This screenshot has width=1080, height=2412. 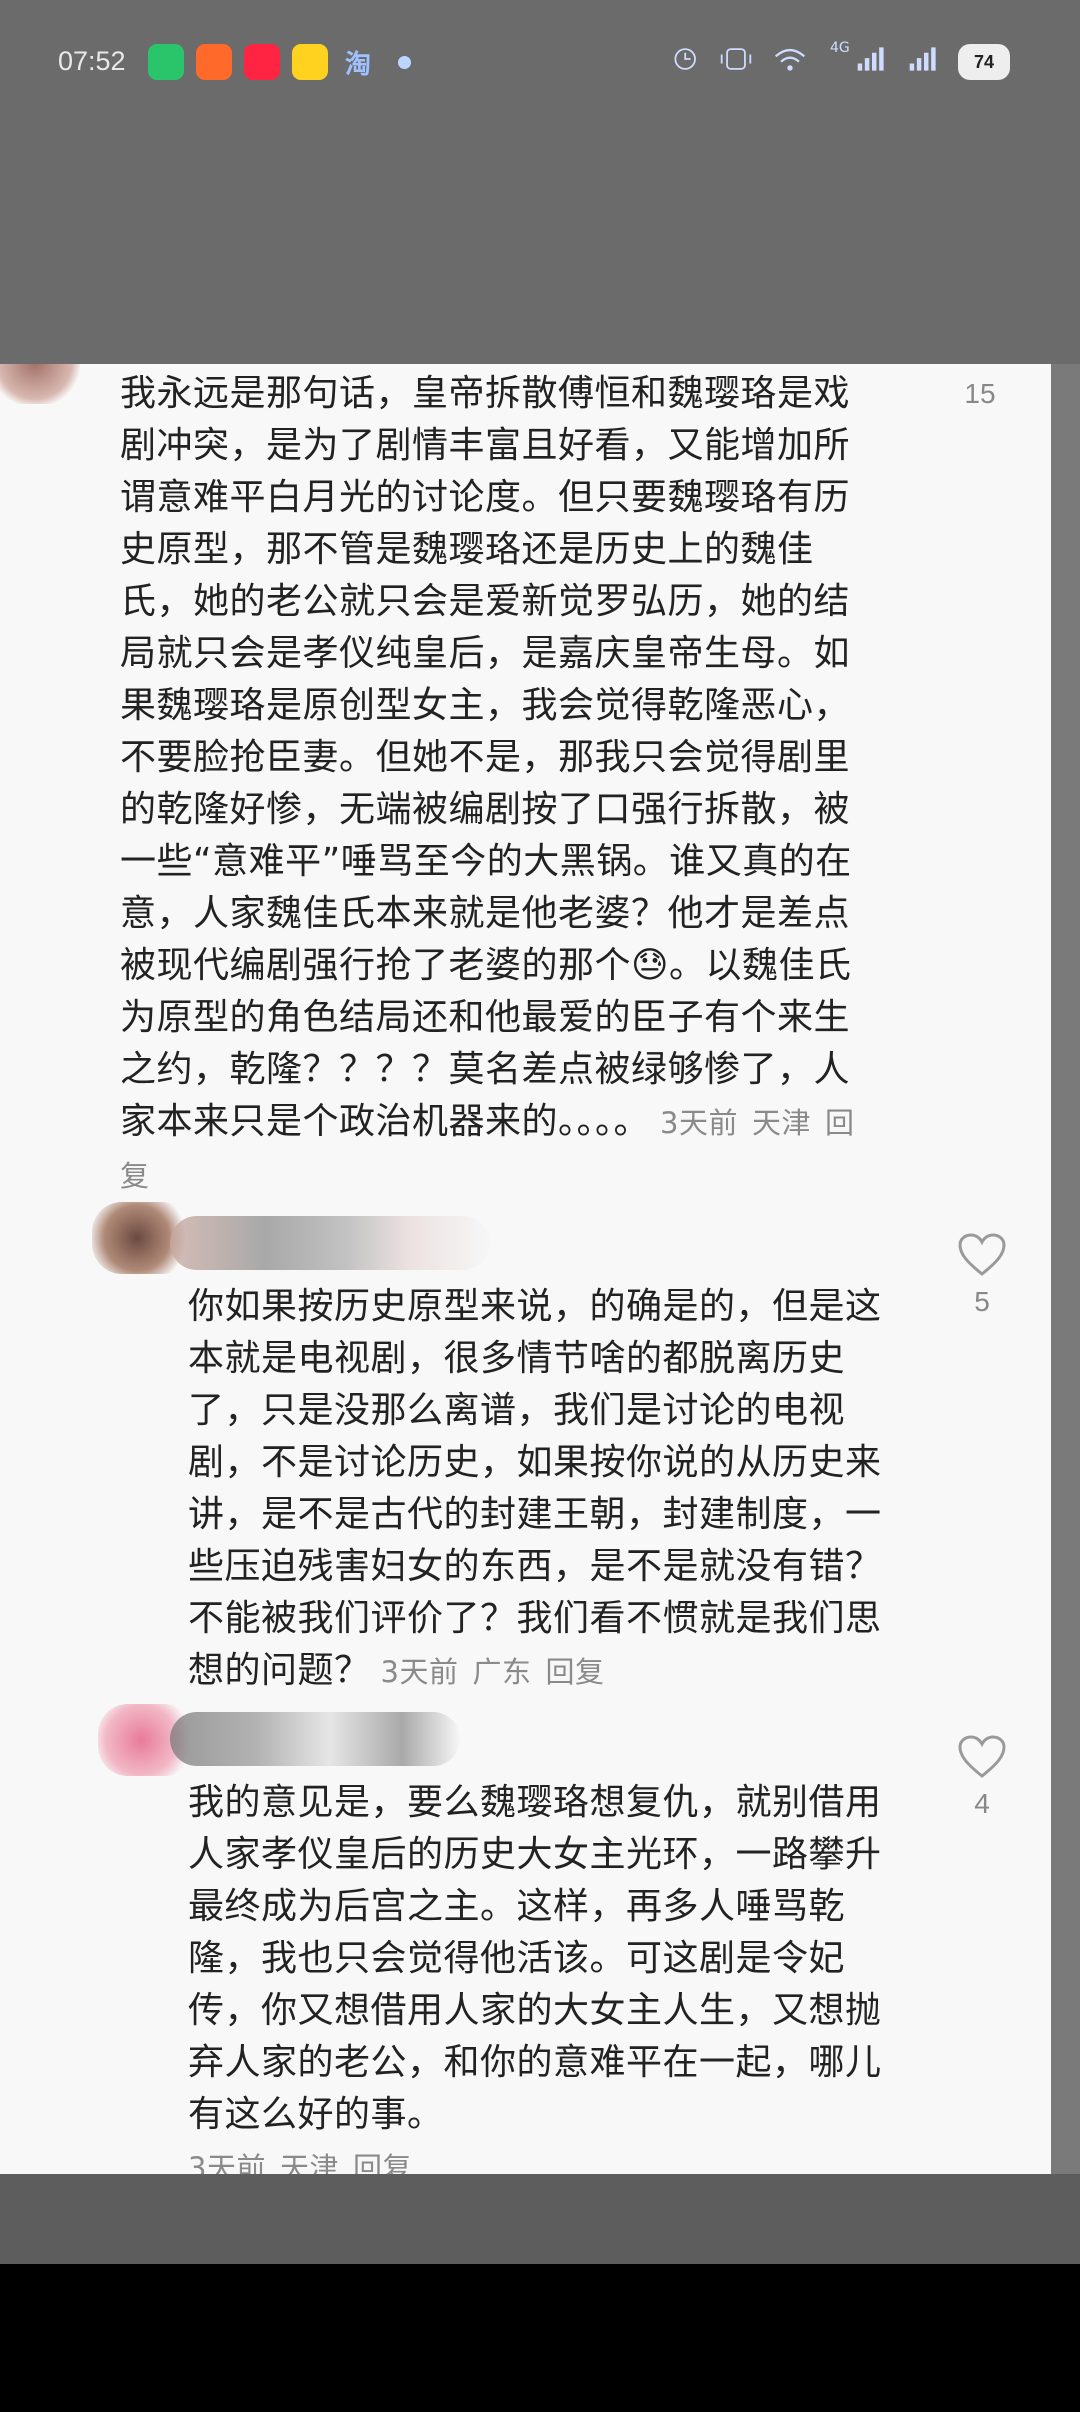 What do you see at coordinates (870, 59) in the screenshot?
I see `signal-icon` at bounding box center [870, 59].